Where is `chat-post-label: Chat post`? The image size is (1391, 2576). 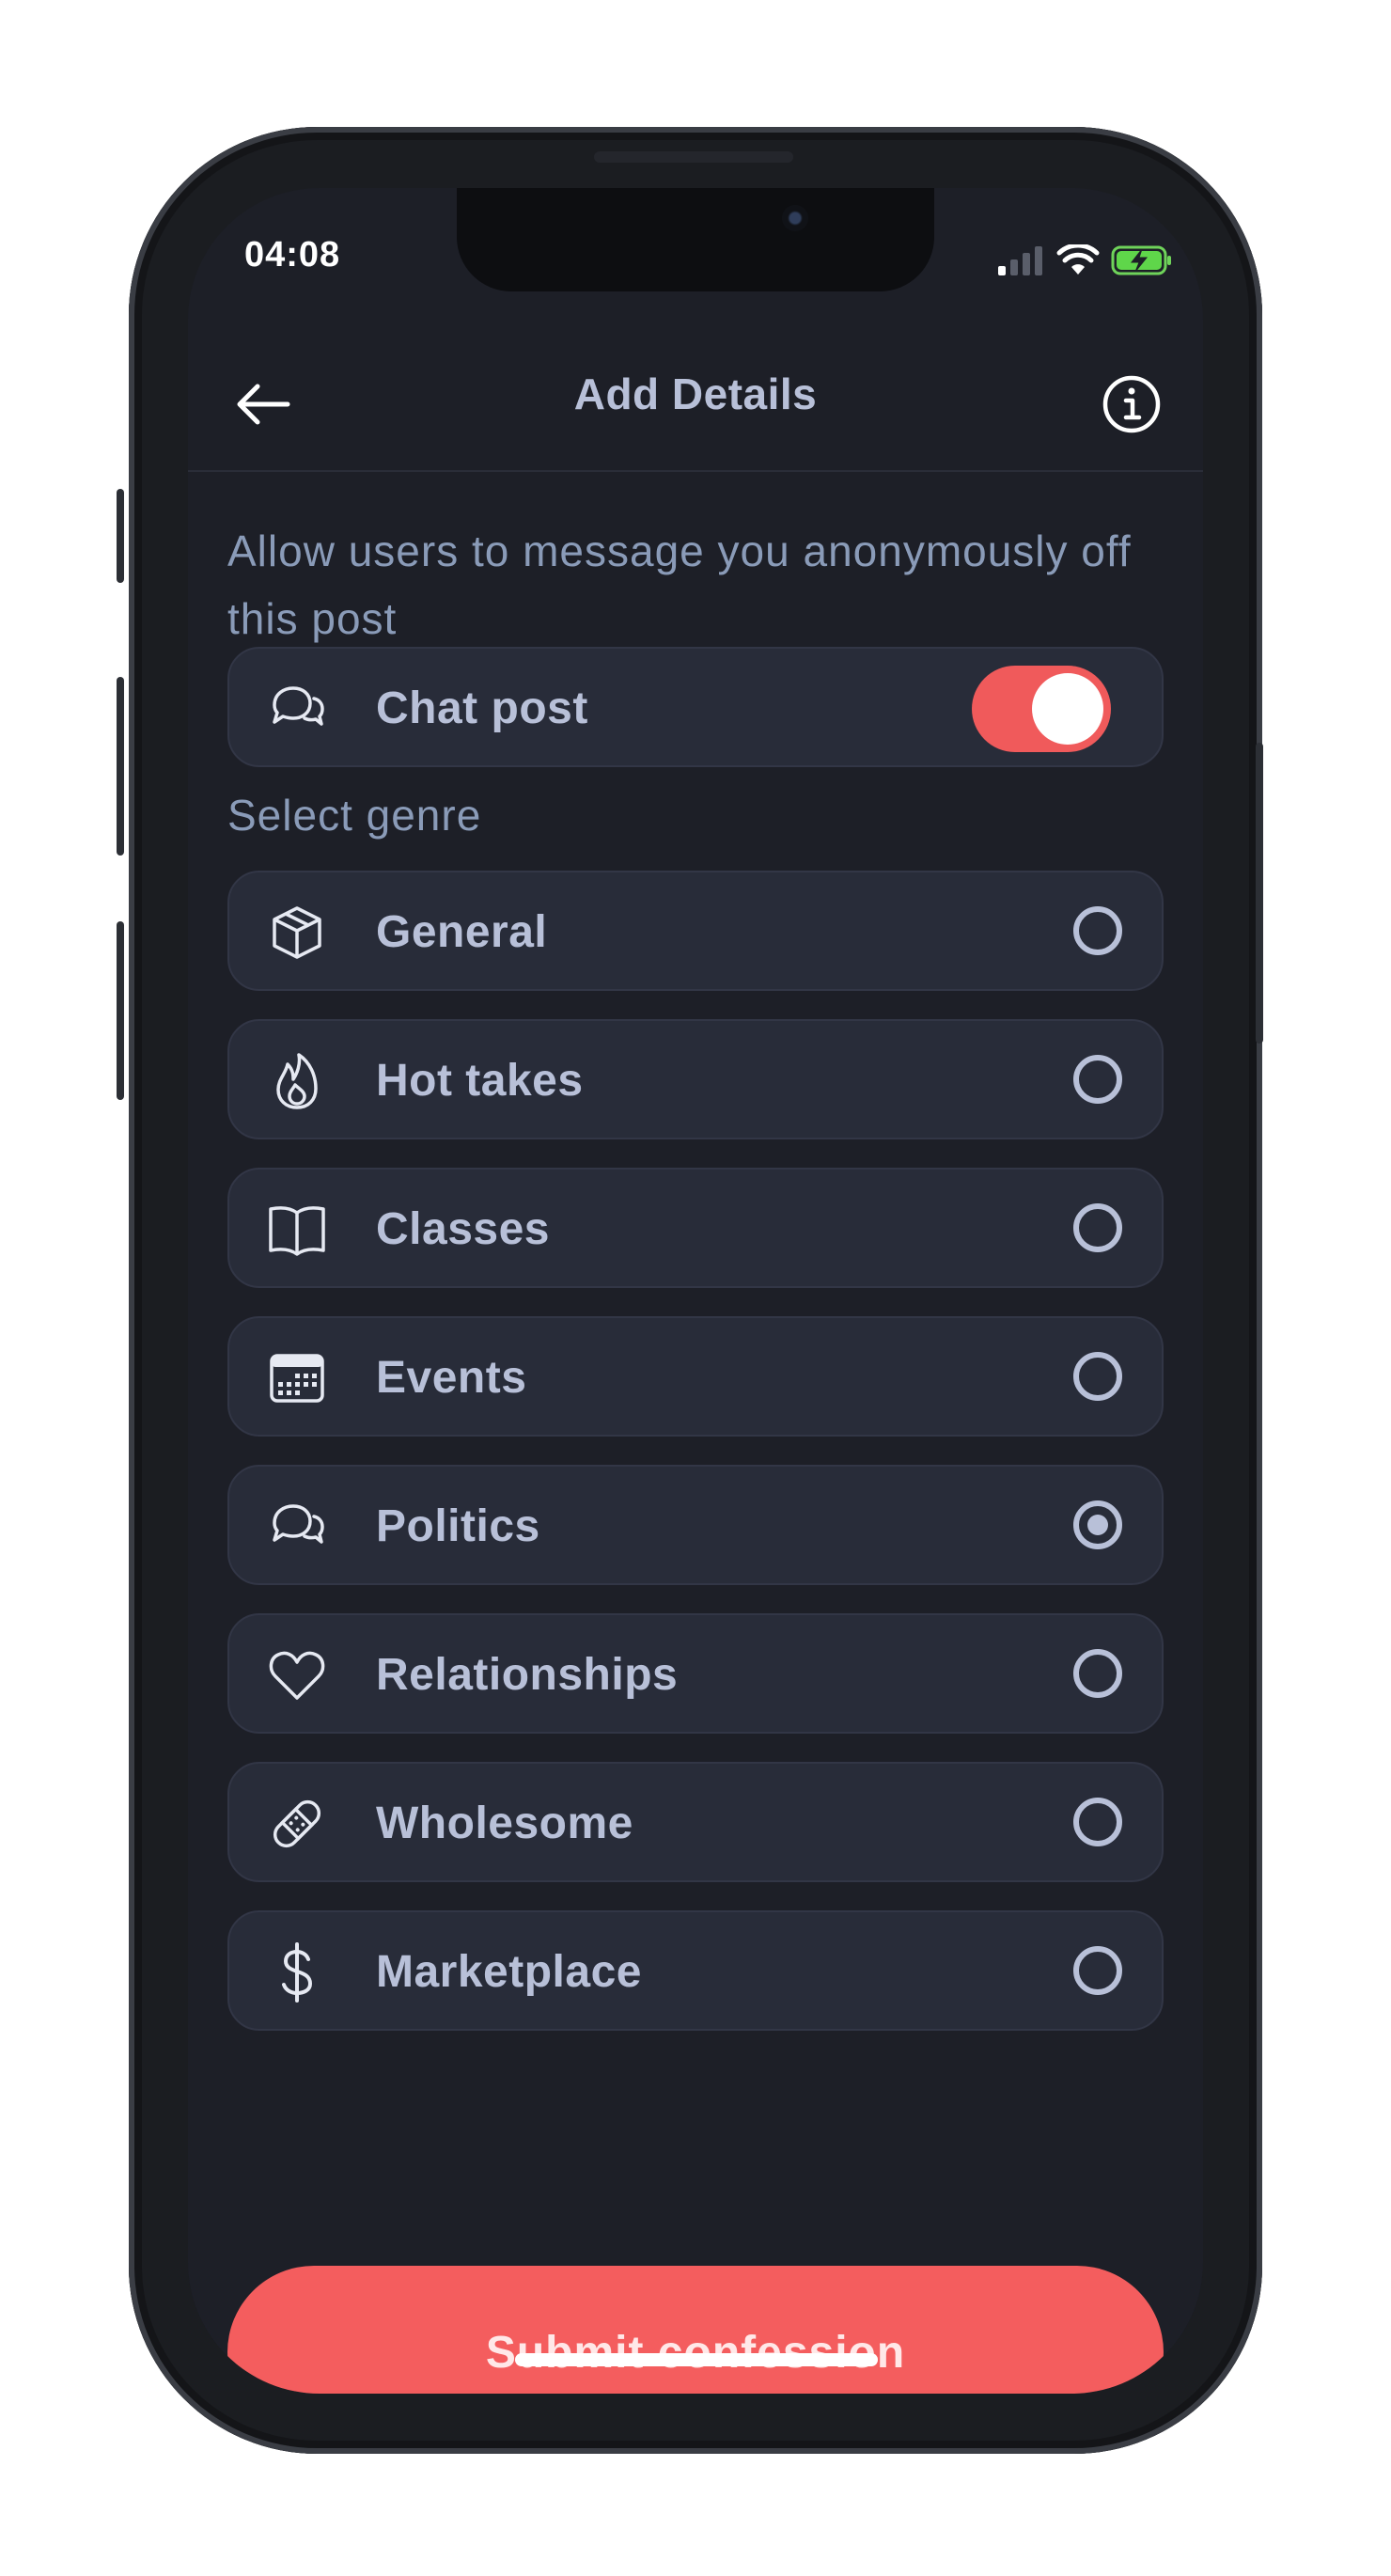 chat-post-label: Chat post is located at coordinates (482, 708).